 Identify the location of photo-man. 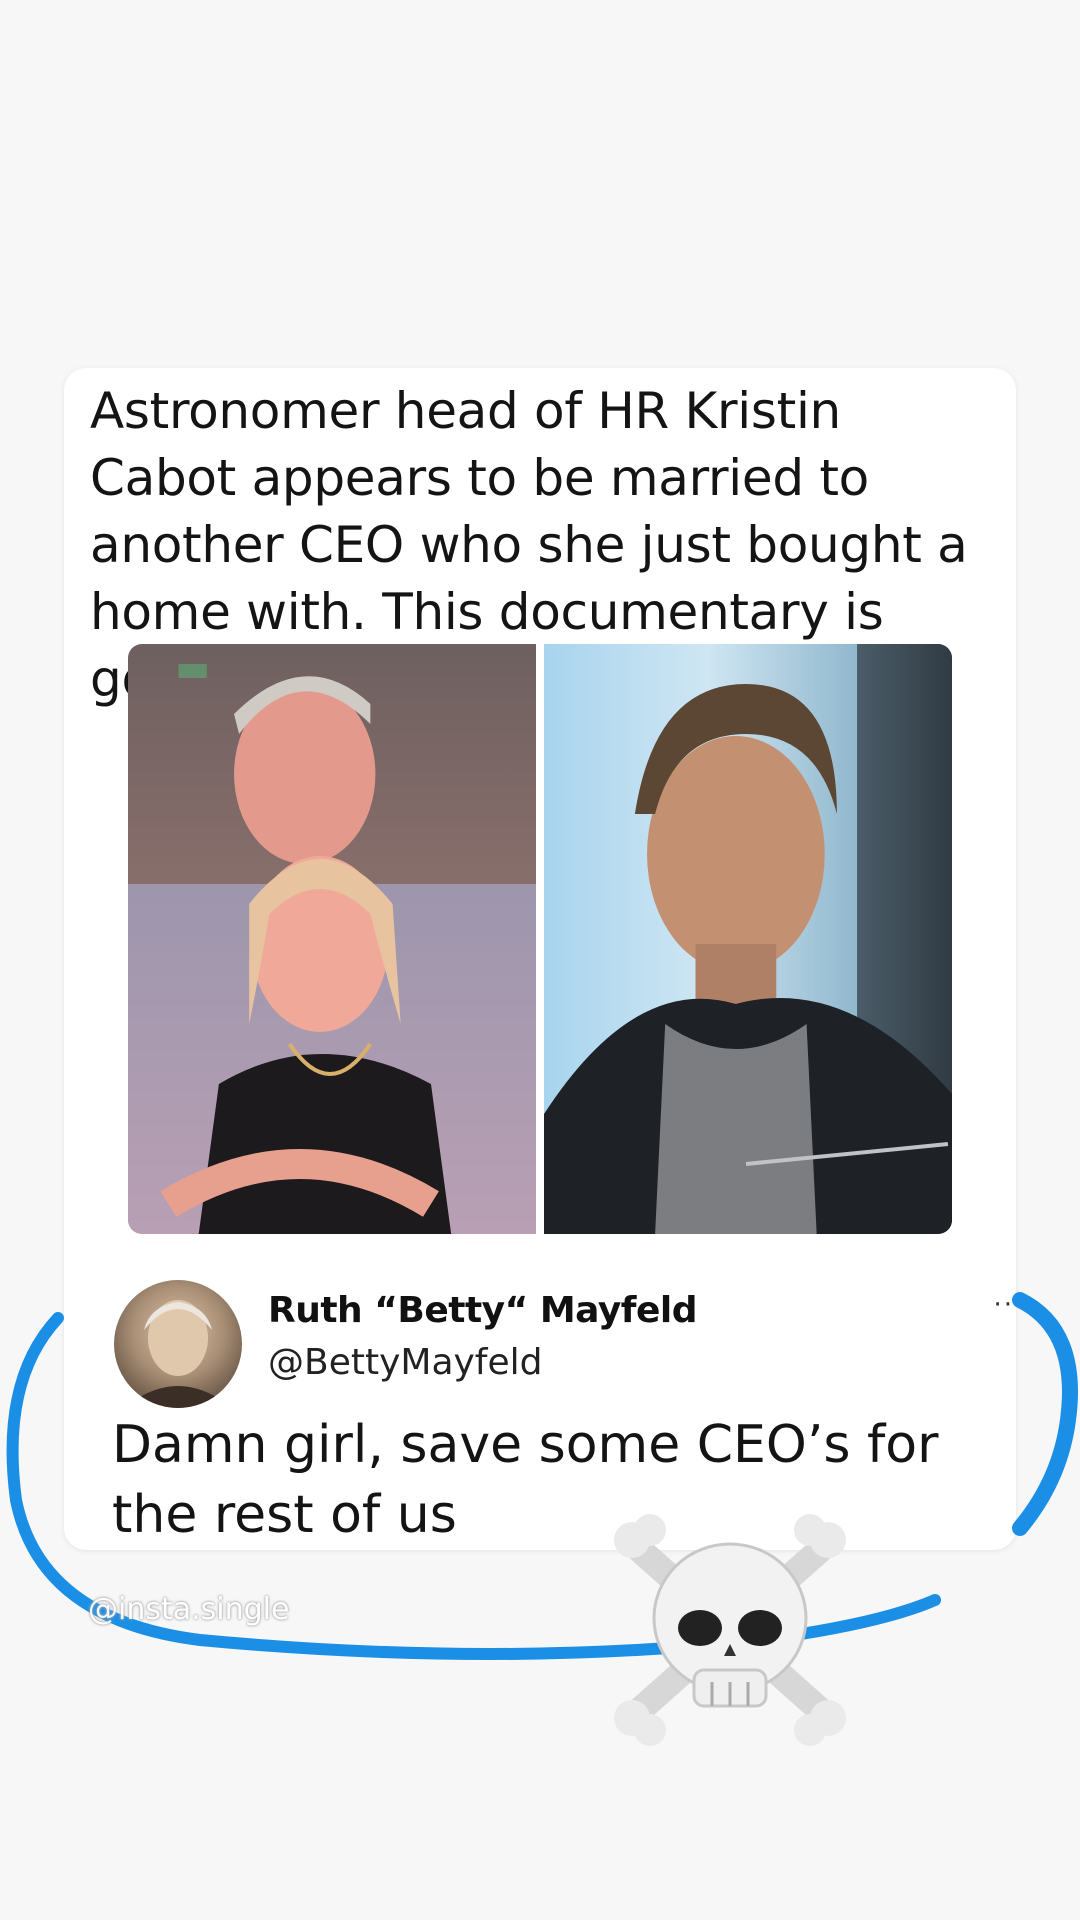
(748, 939).